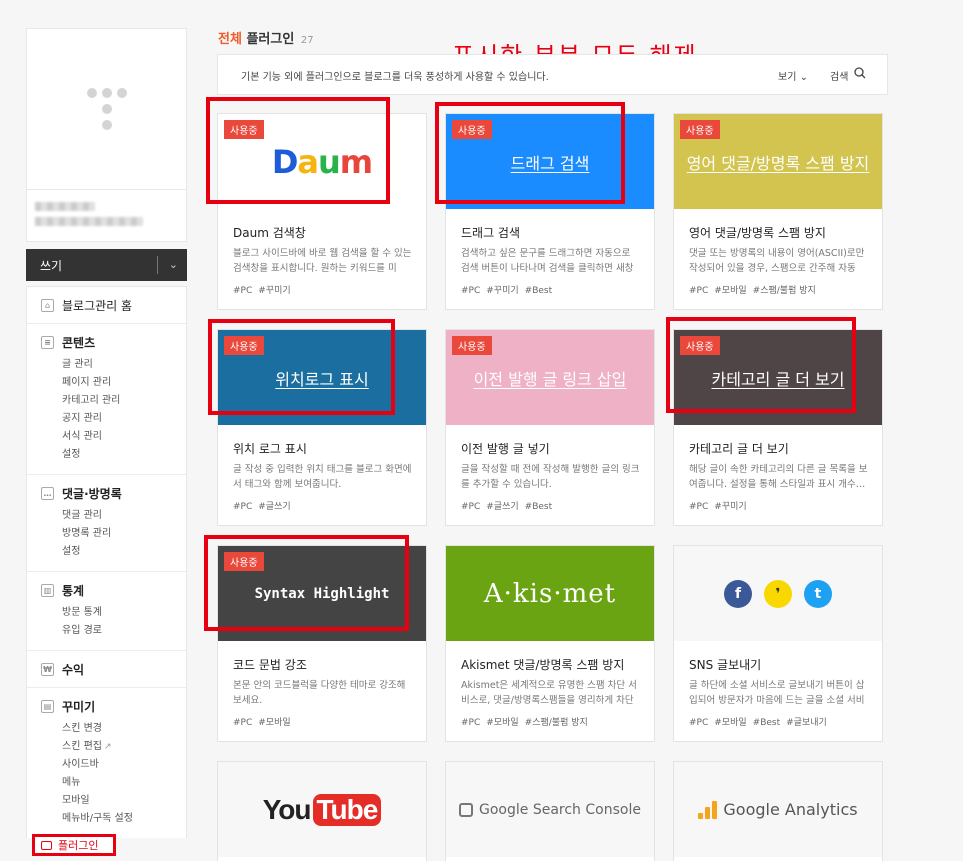 The width and height of the screenshot is (963, 861). I want to click on menu-item-guestbook: 방명록 관리, so click(124, 534).